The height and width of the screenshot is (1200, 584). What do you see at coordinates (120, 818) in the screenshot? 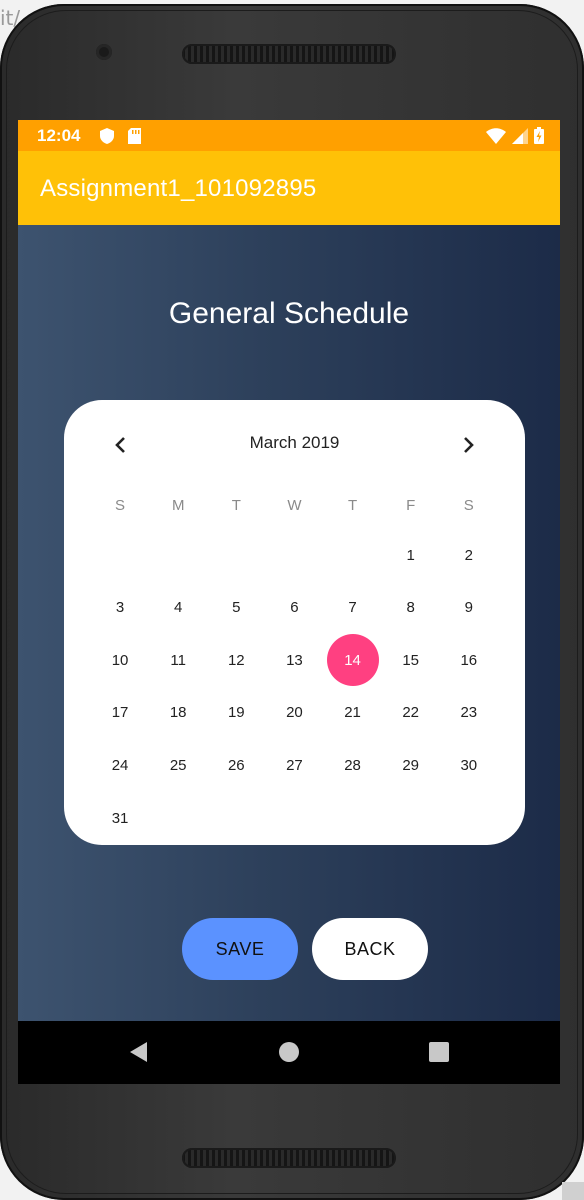
I see `calendar-day: 31` at bounding box center [120, 818].